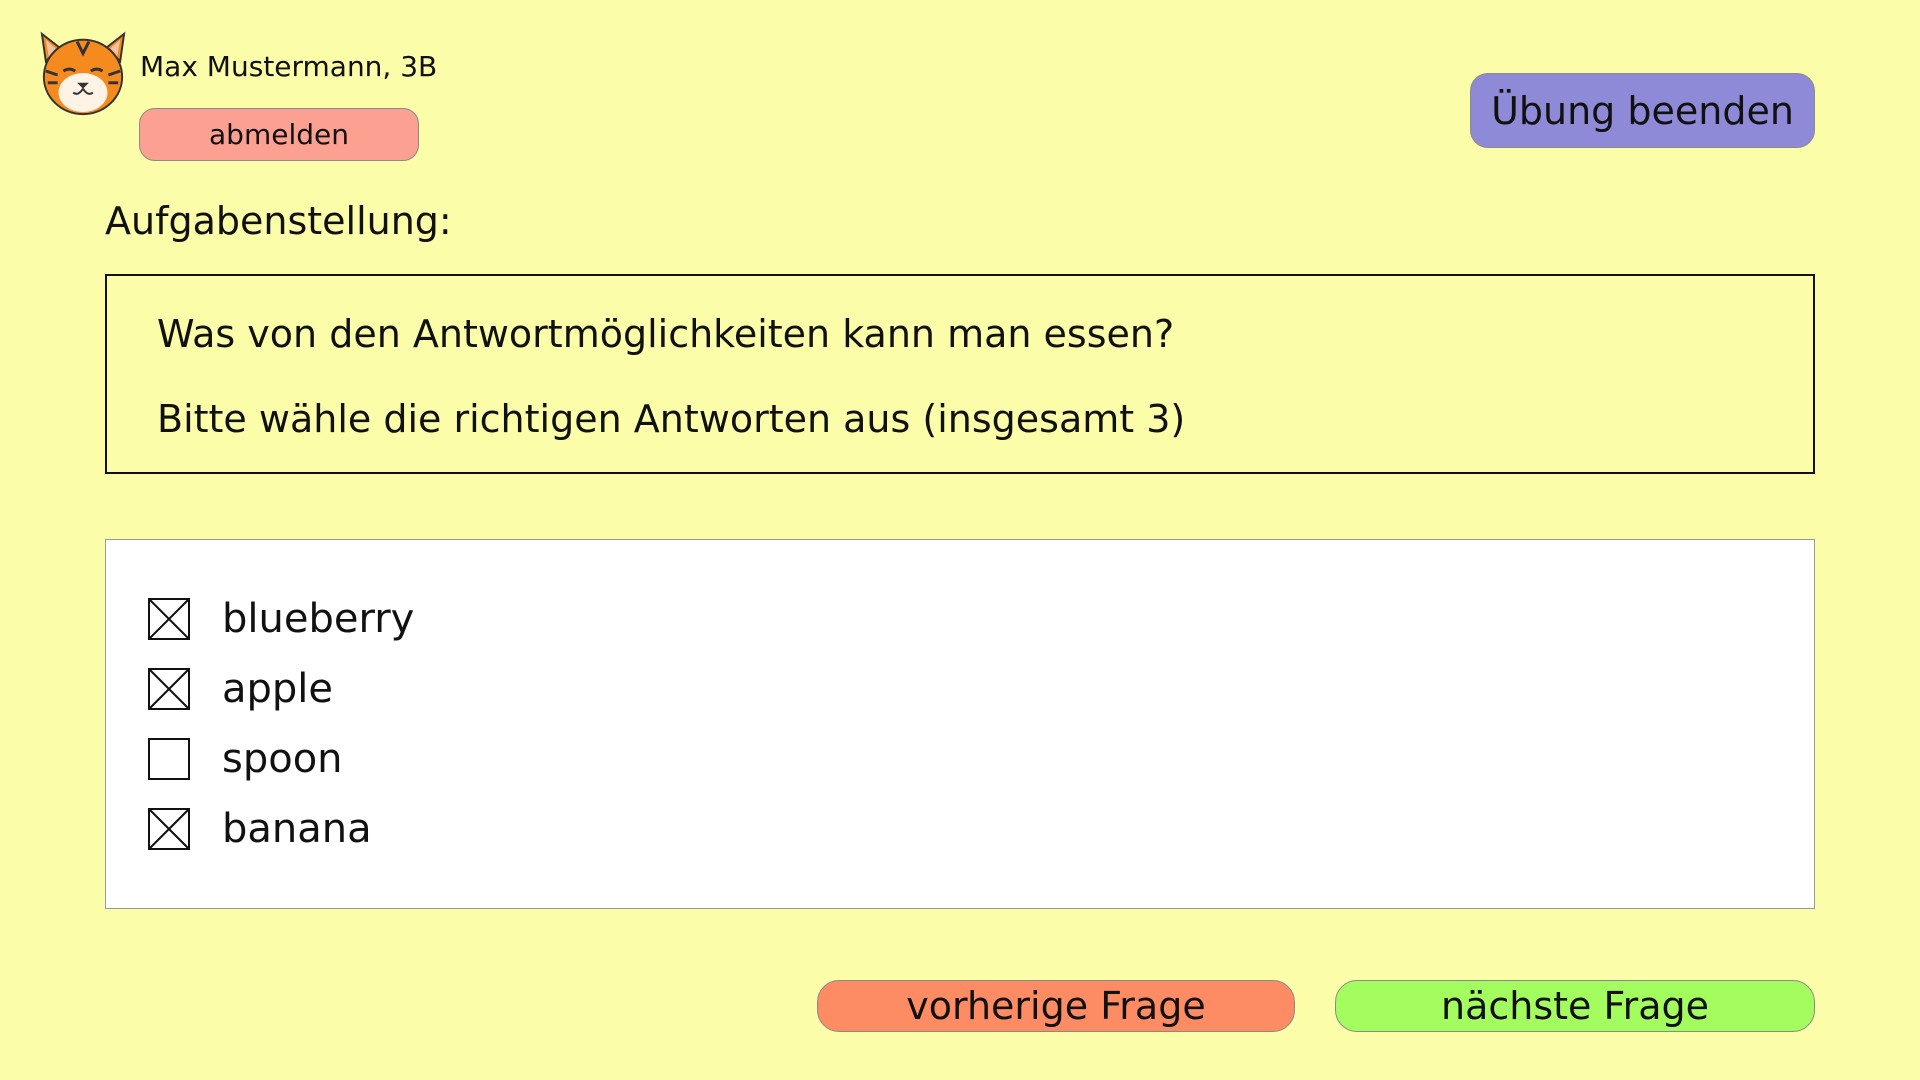 The image size is (1920, 1080). I want to click on answer-option: blueberry, so click(281, 619).